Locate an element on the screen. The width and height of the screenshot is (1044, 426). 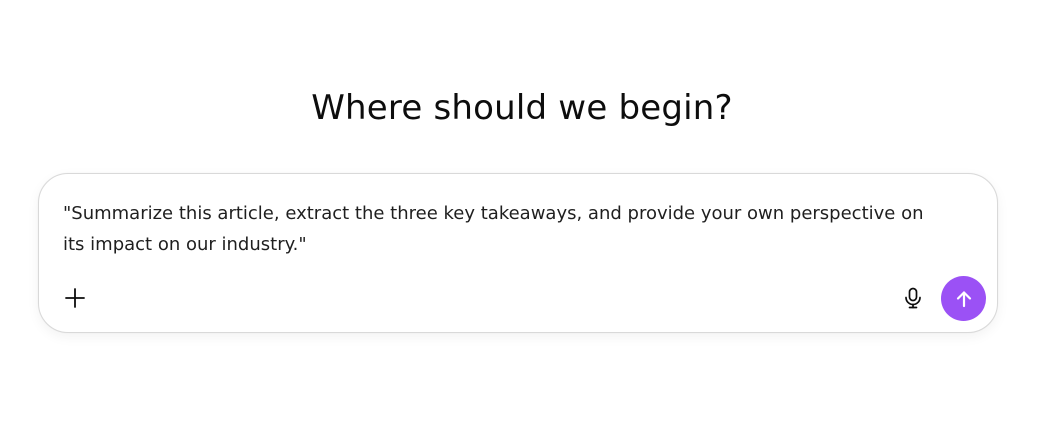
add-attachment-button is located at coordinates (75, 298).